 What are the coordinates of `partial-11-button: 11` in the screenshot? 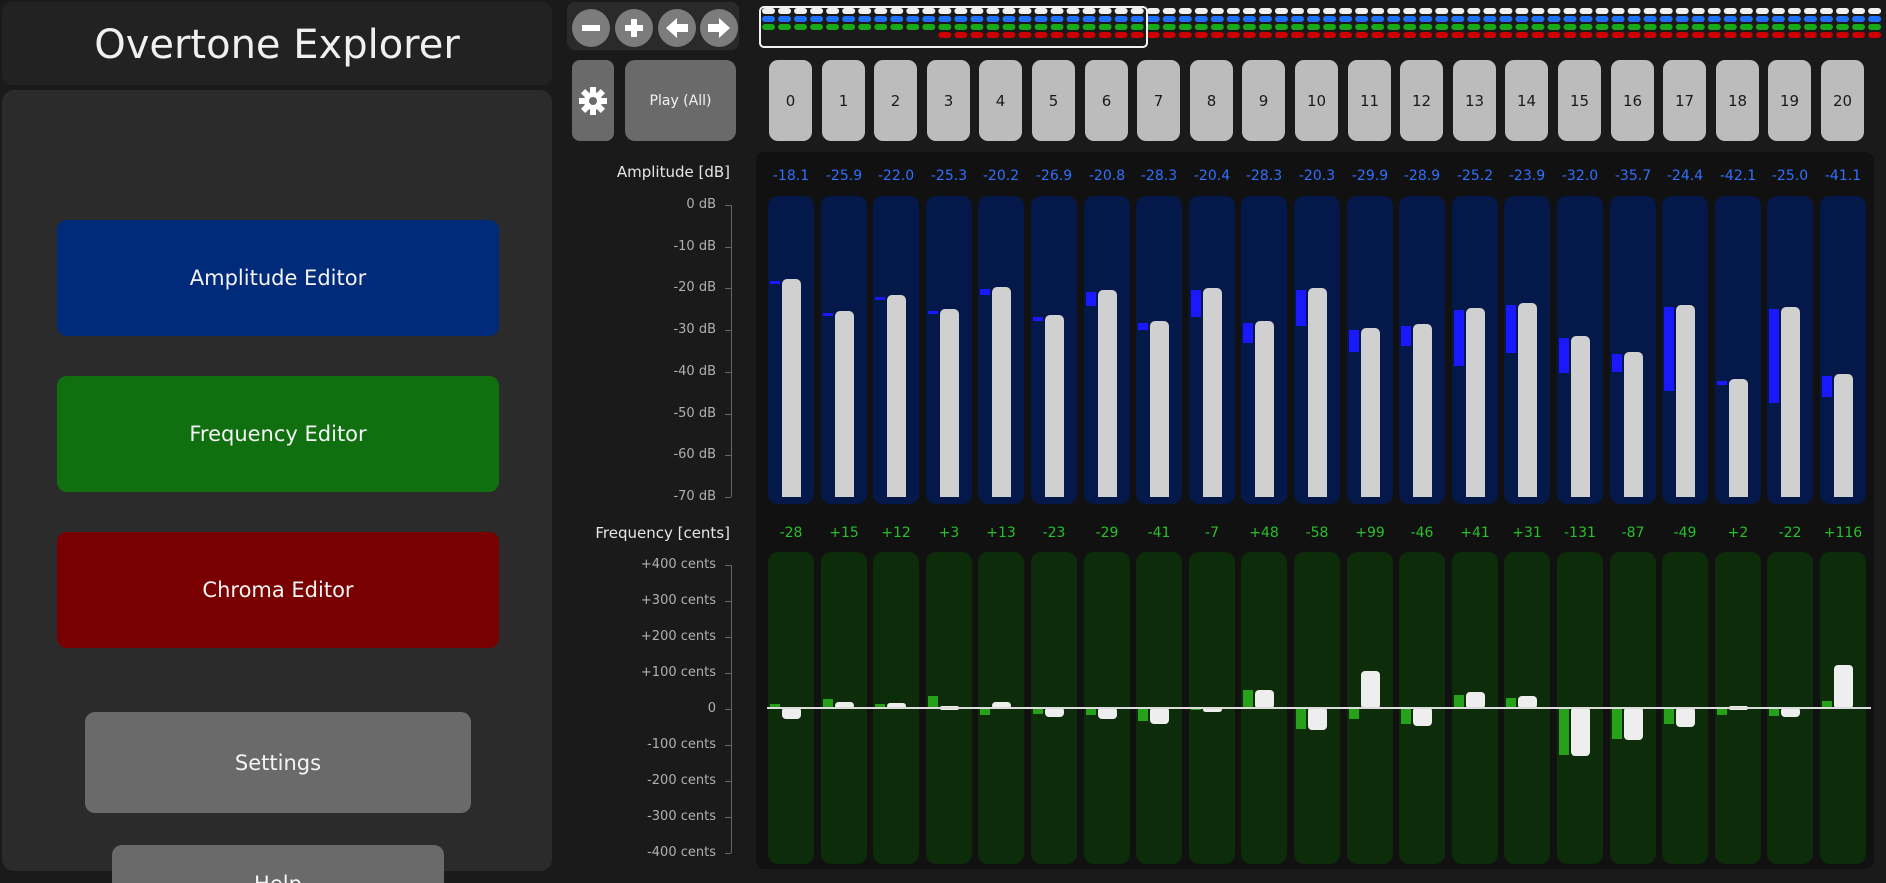 It's located at (1369, 100).